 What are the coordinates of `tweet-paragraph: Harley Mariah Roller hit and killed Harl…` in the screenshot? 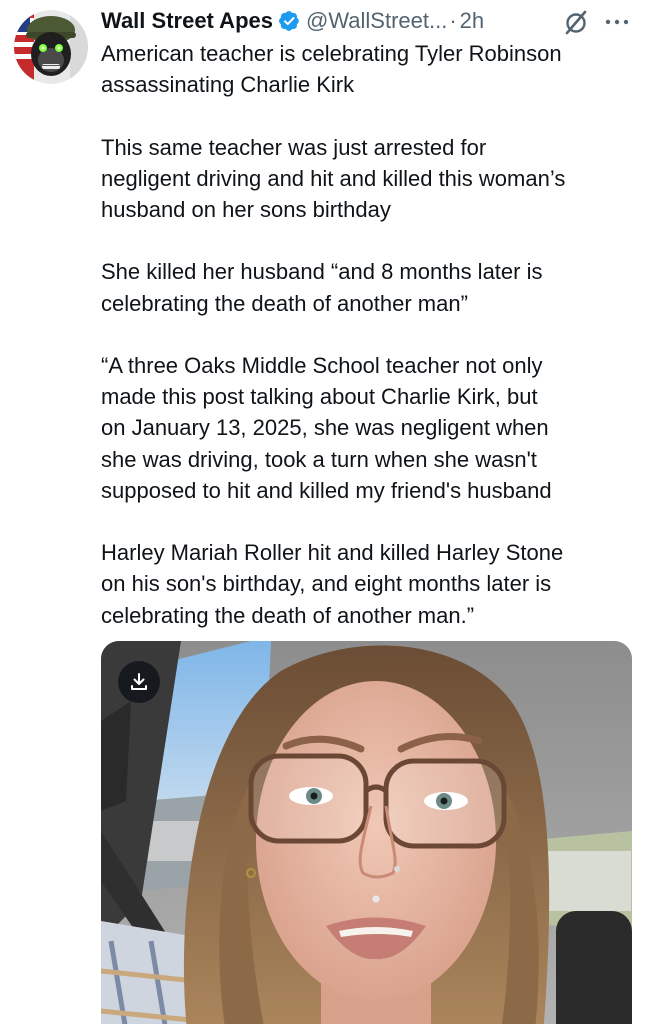 It's located at (367, 584).